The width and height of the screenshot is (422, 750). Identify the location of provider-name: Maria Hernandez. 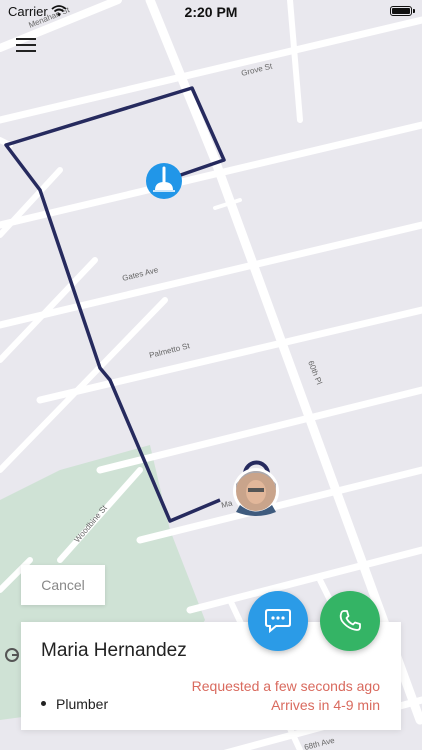
(114, 650).